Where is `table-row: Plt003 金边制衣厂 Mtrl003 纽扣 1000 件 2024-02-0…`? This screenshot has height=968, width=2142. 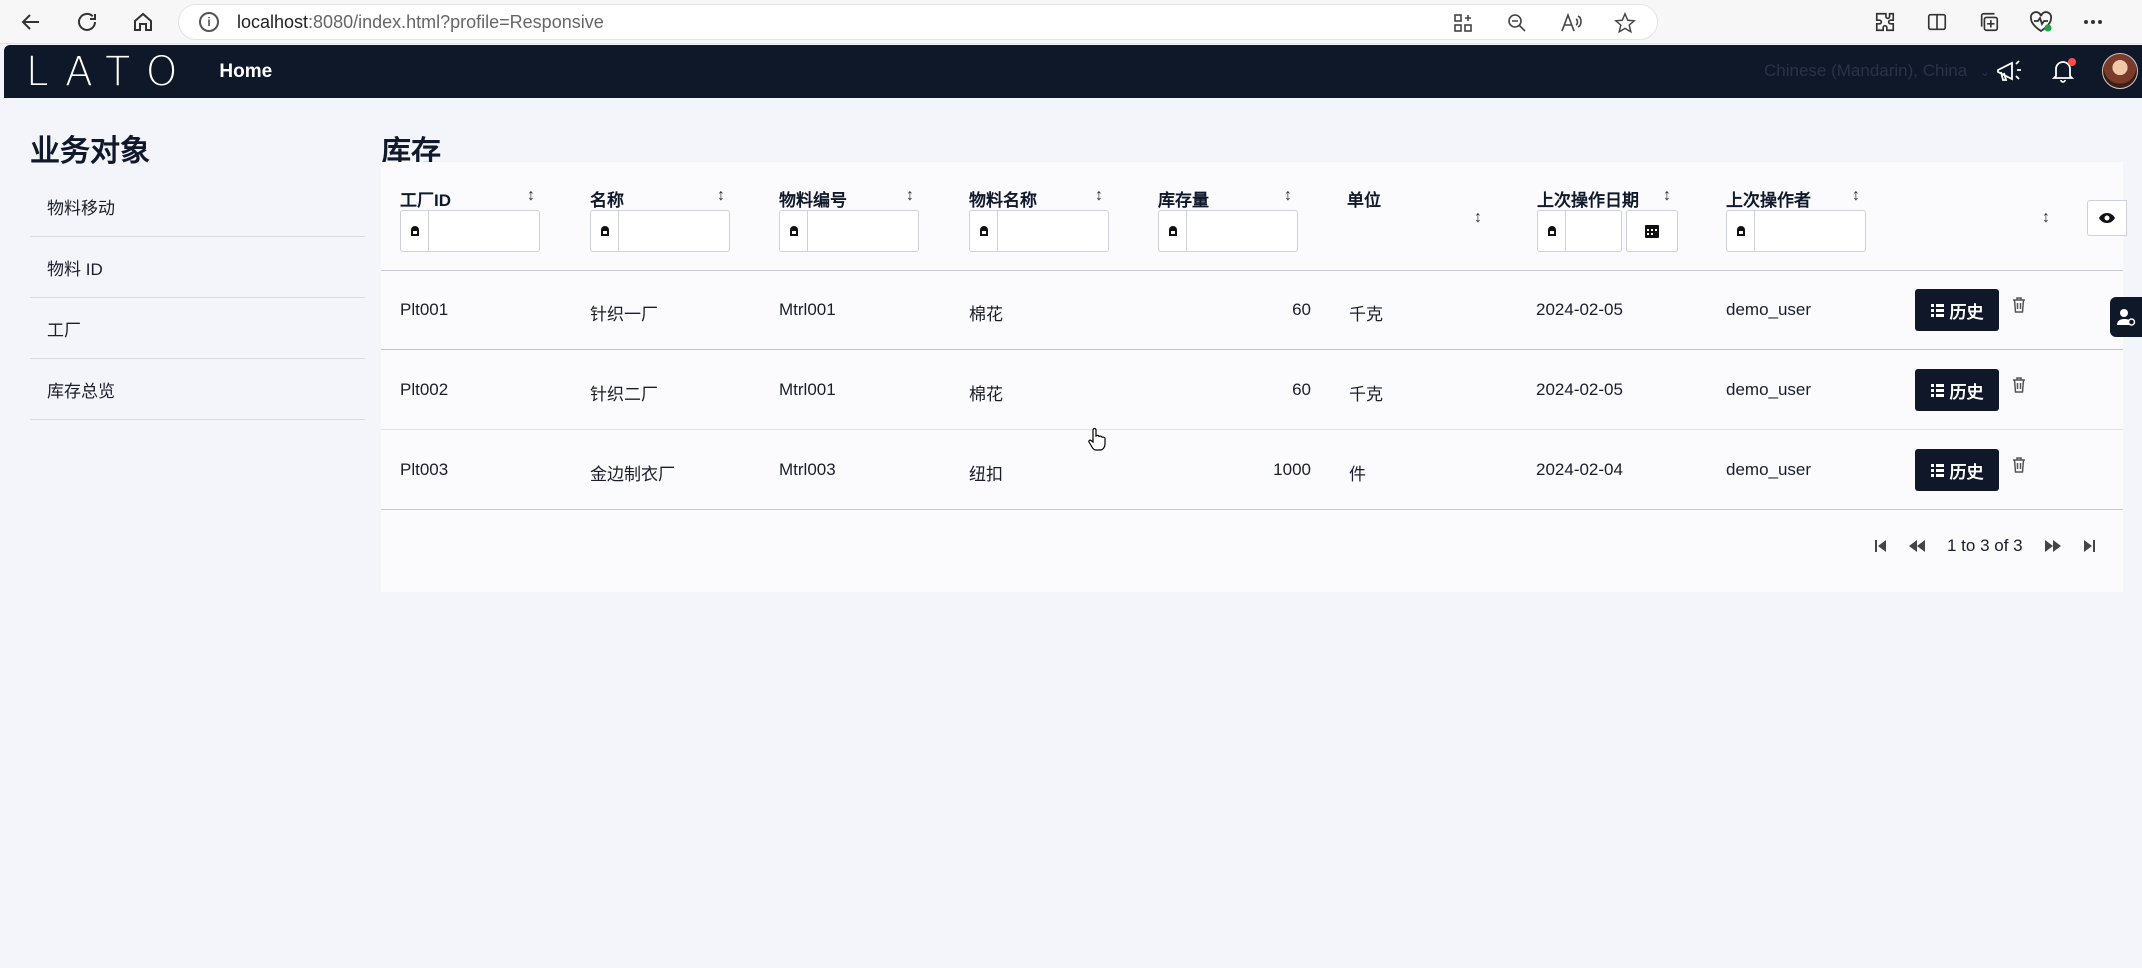 table-row: Plt003 金边制衣厂 Mtrl003 纽扣 1000 件 2024-02-0… is located at coordinates (1252, 470).